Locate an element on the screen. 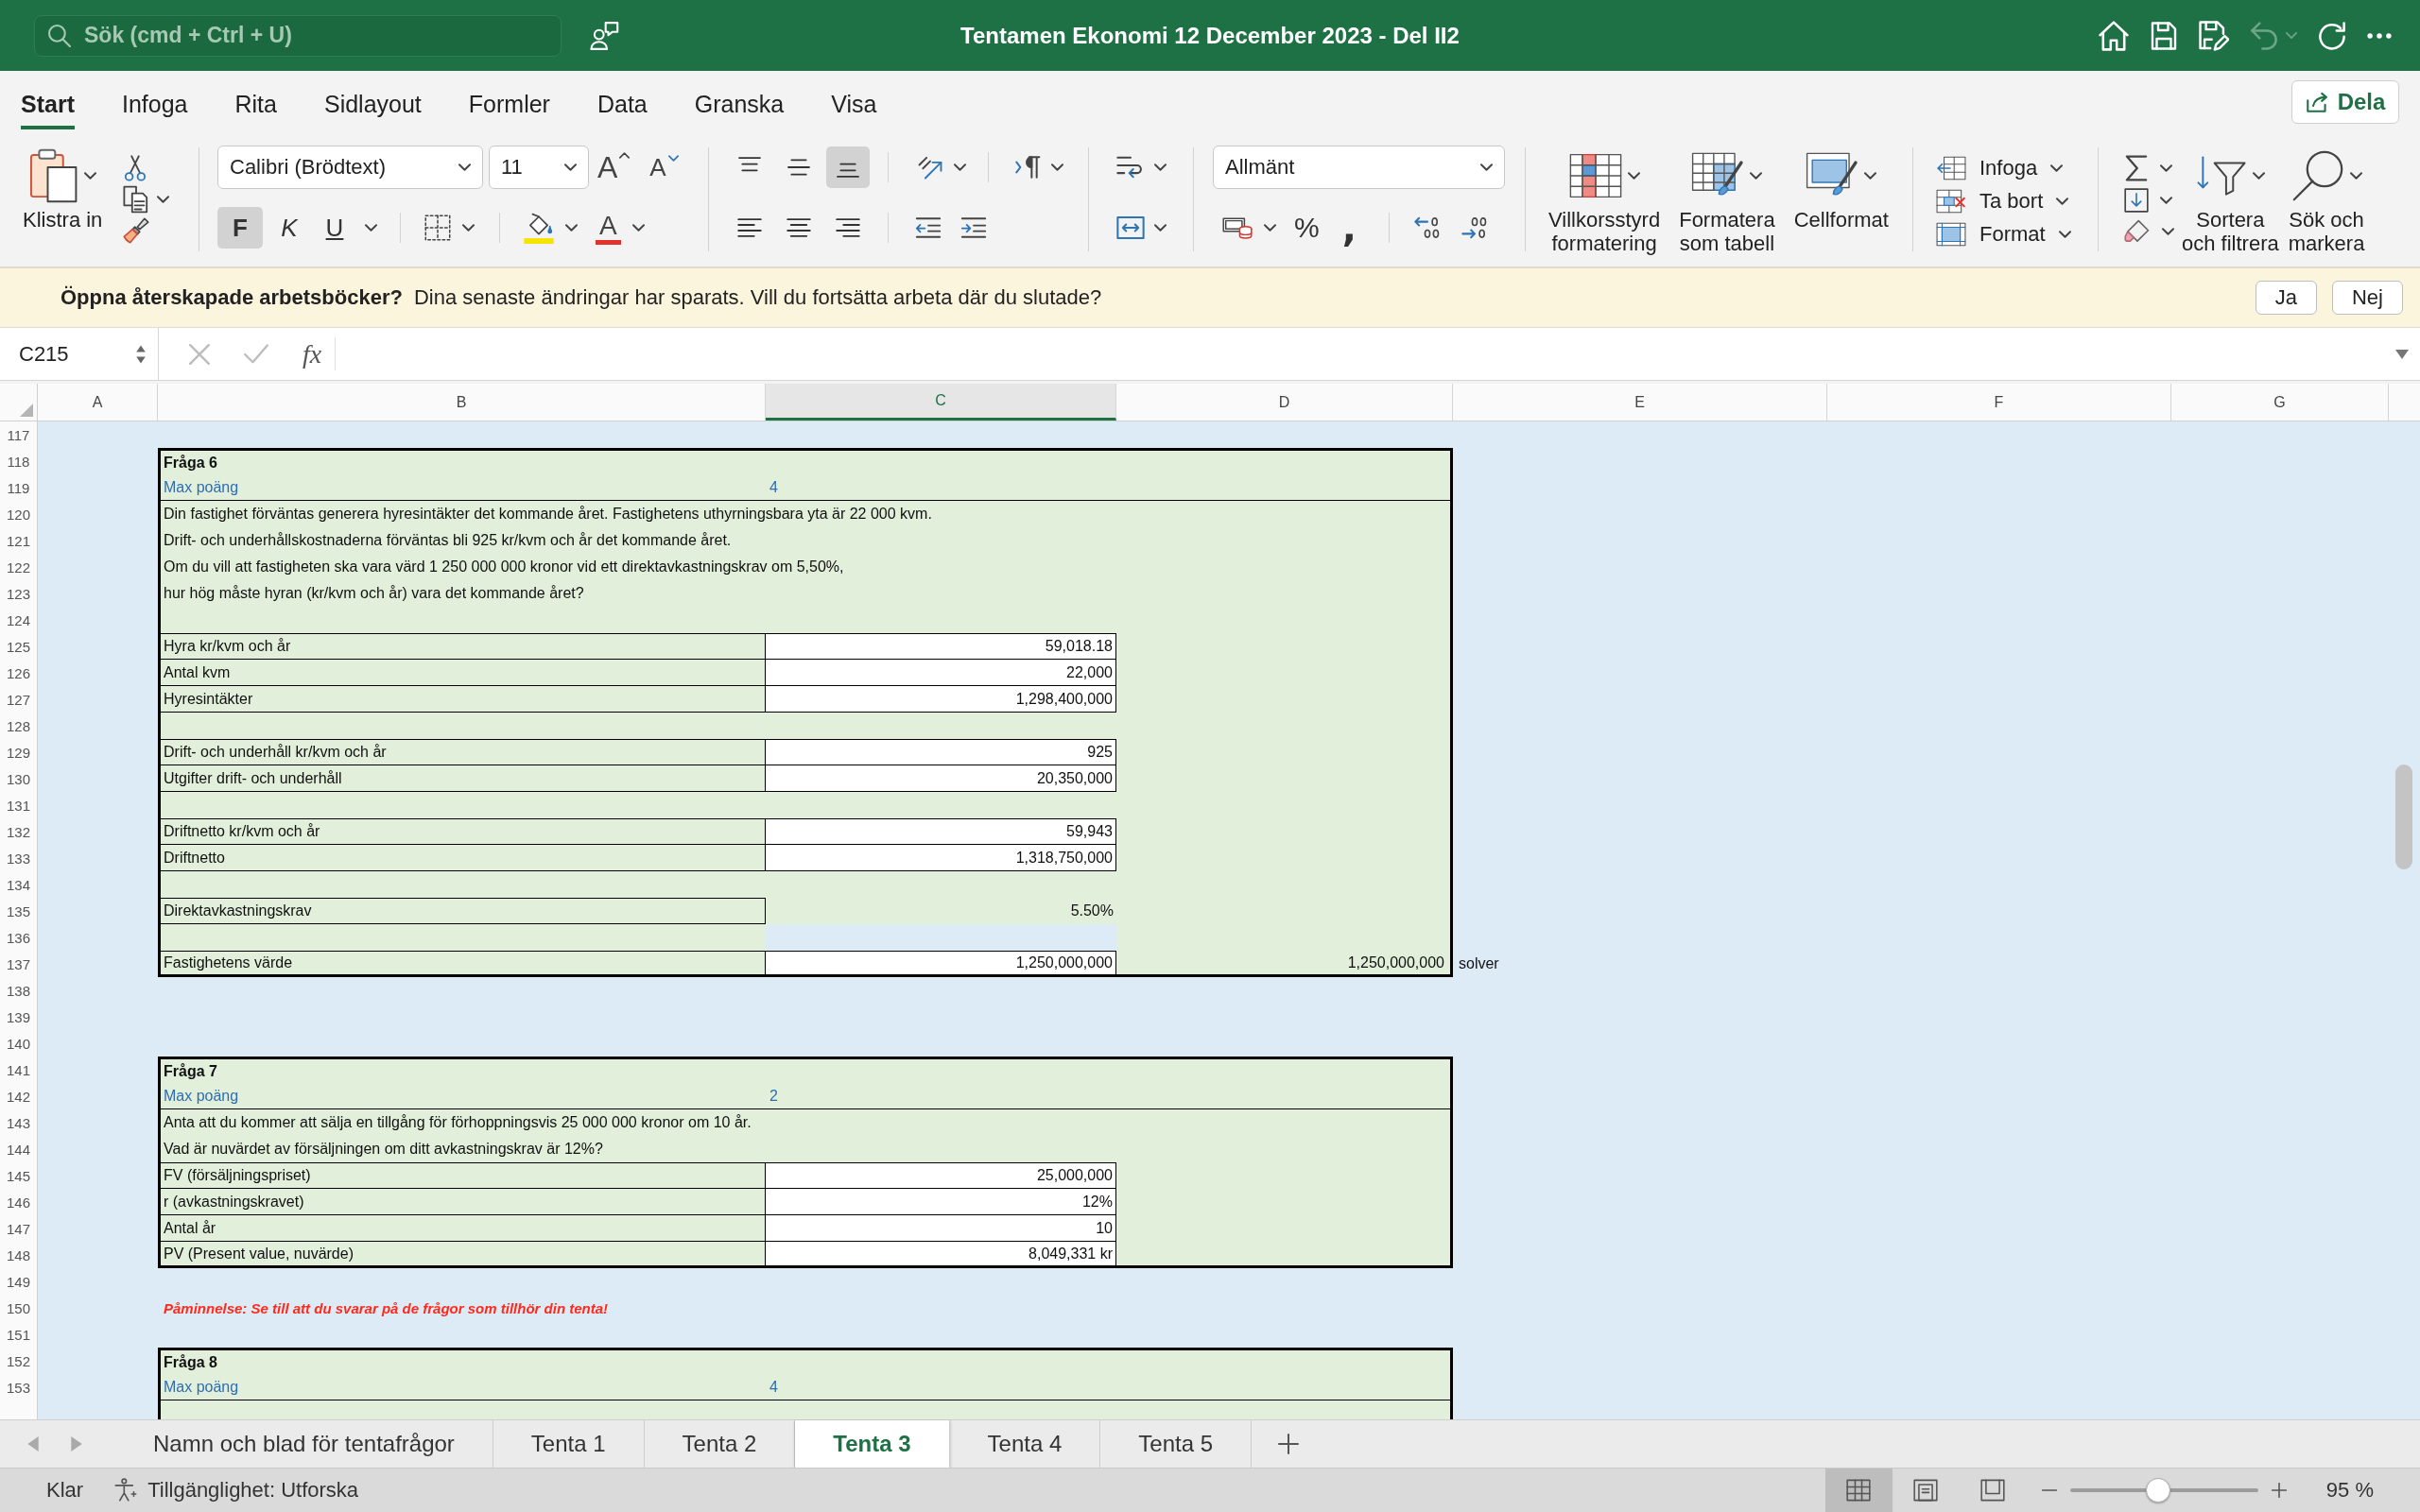 This screenshot has height=1512, width=2420. caret-up-icon is located at coordinates (625, 155).